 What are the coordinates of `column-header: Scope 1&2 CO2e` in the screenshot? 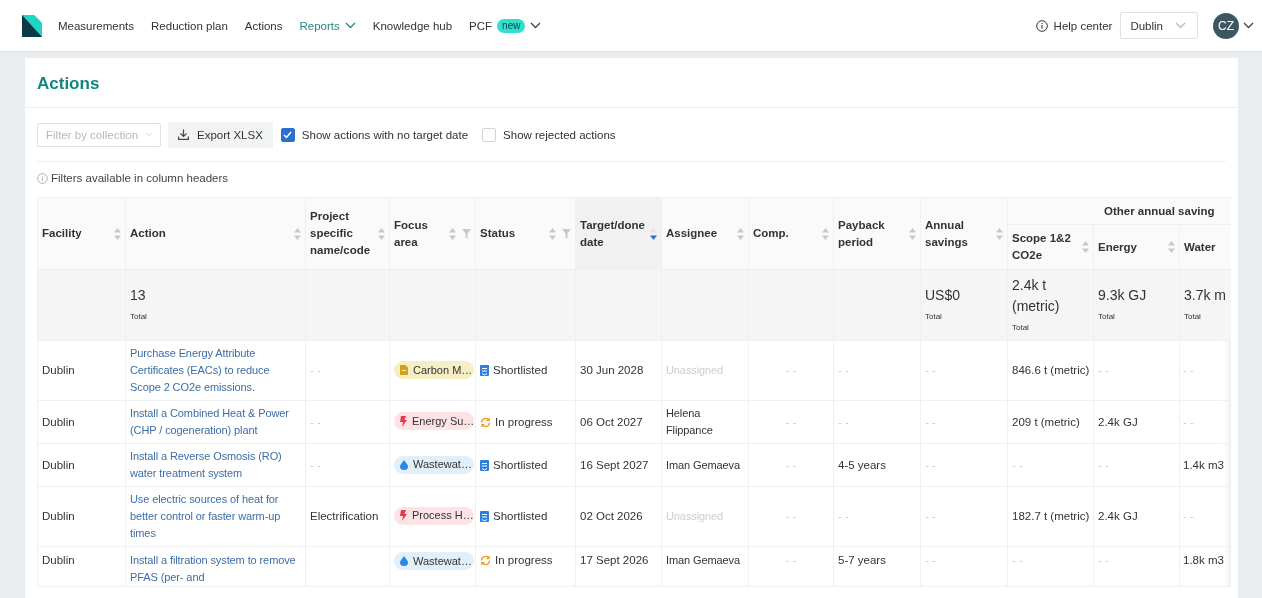 It's located at (1050, 247).